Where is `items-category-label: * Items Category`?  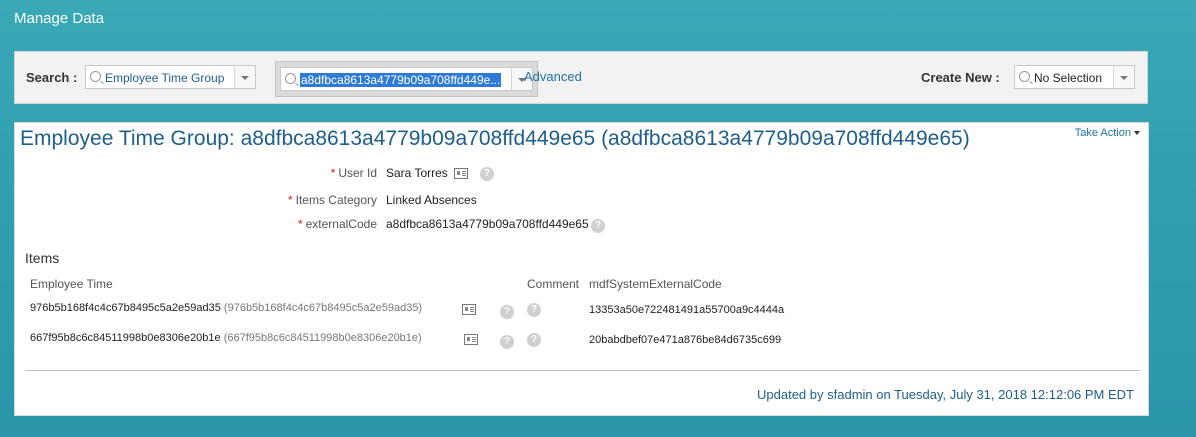
items-category-label: * Items Category is located at coordinates (332, 200).